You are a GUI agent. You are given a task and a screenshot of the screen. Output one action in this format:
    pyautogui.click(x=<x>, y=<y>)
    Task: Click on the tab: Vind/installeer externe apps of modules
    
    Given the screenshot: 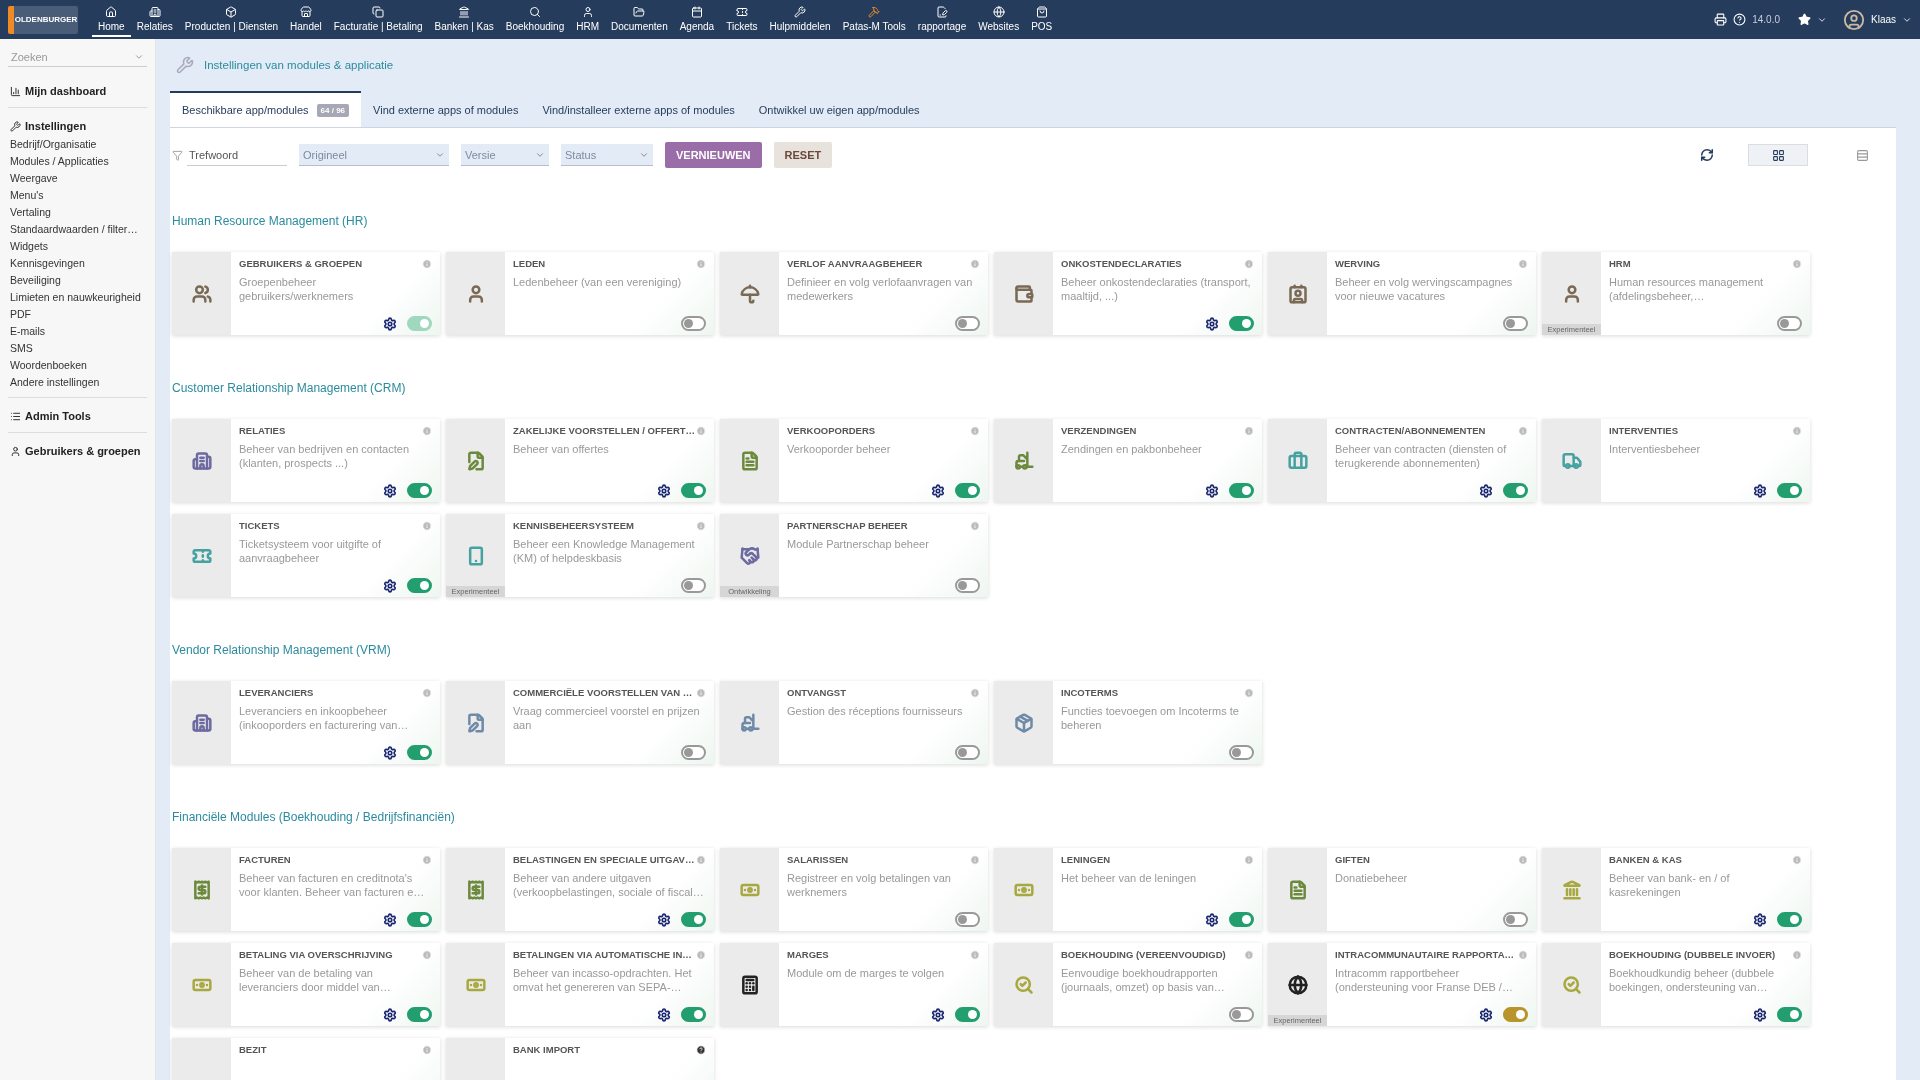 What is the action you would take?
    pyautogui.click(x=638, y=109)
    